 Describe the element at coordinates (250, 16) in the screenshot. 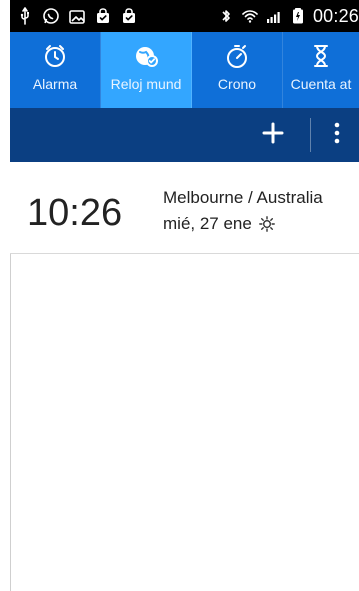

I see `wifi-icon` at that location.